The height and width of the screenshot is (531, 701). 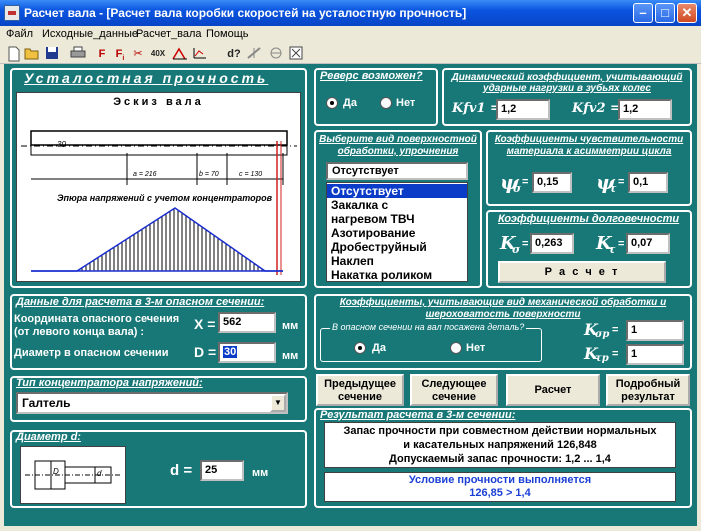 I want to click on app-icon, so click(x=12, y=13).